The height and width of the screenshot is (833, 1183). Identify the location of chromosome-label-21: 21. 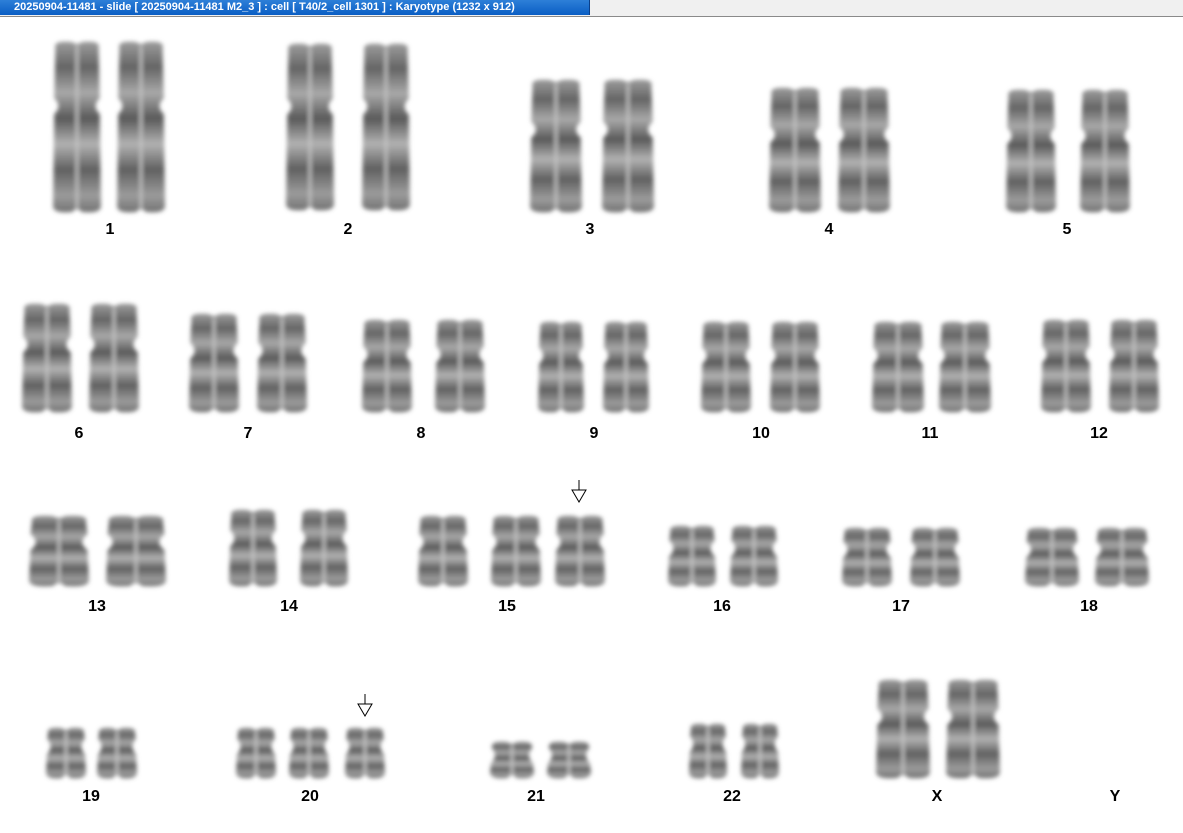
(536, 796).